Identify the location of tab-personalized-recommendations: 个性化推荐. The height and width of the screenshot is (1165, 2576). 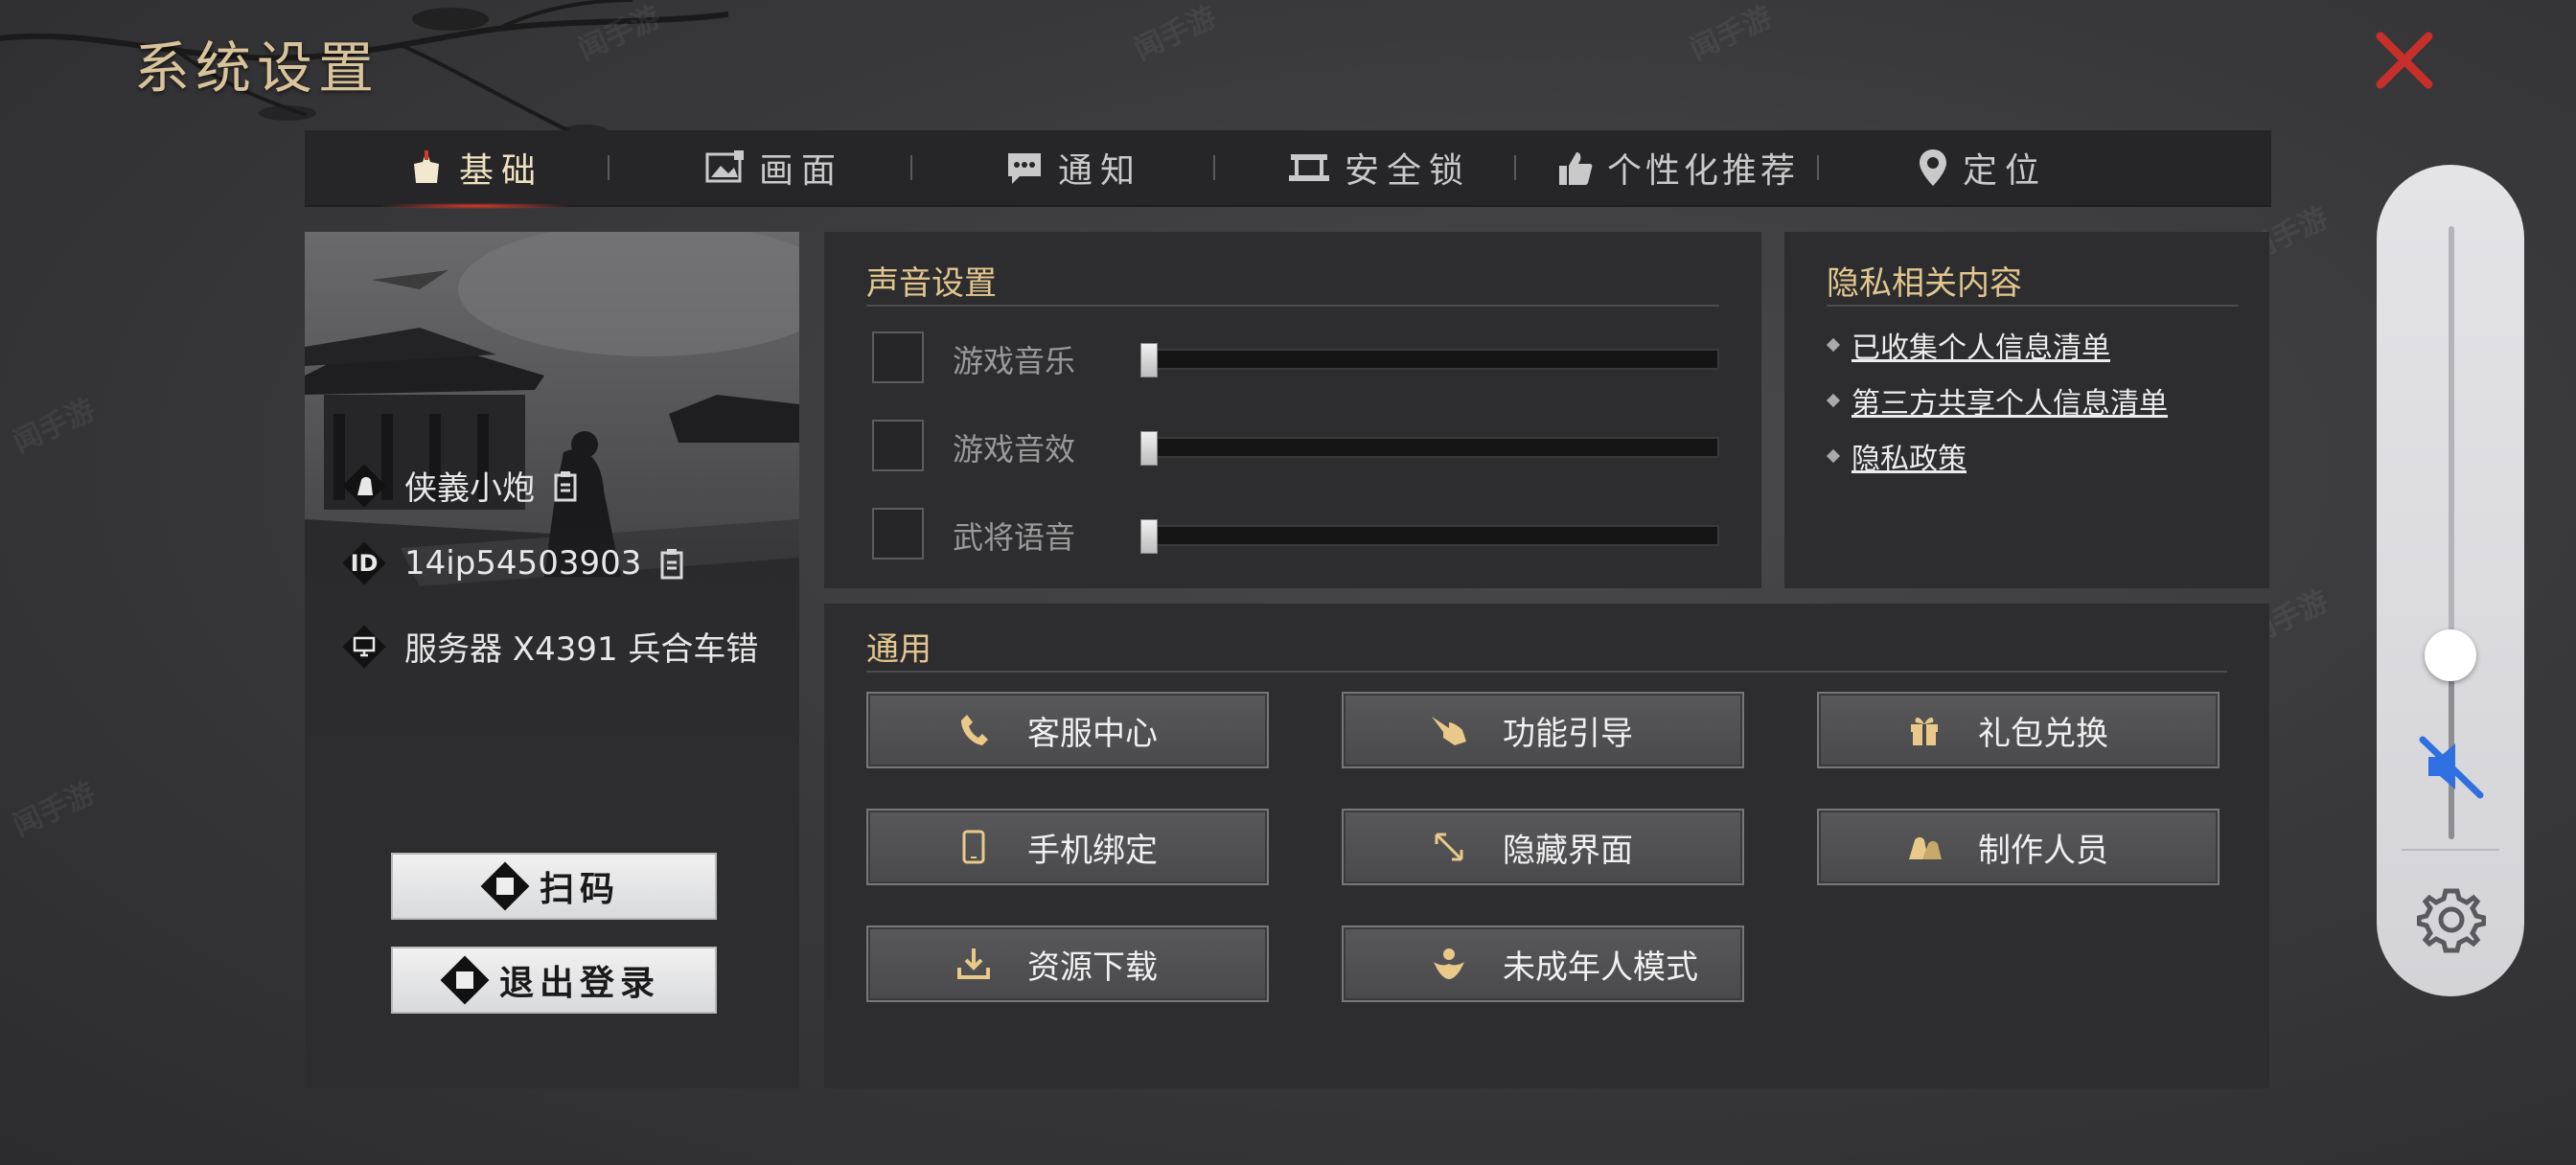
(1677, 168).